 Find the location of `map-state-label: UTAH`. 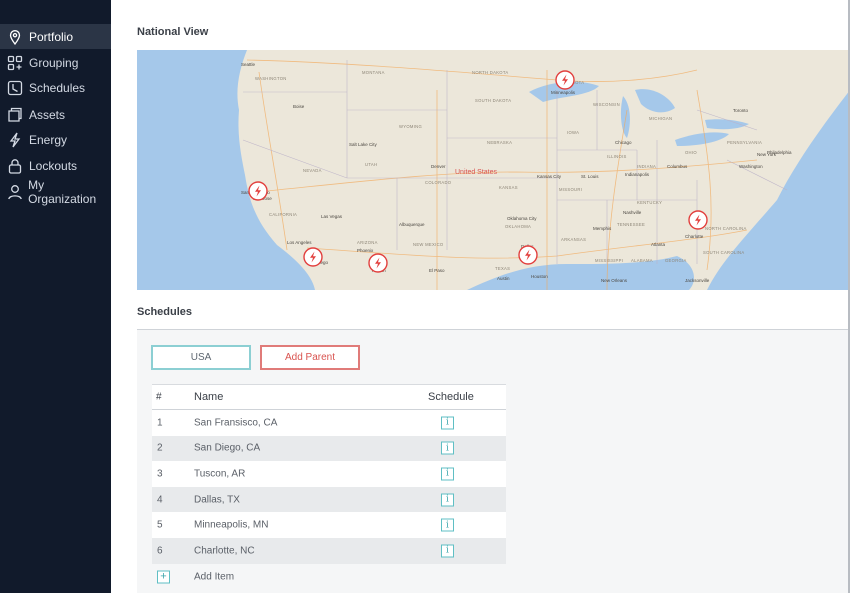

map-state-label: UTAH is located at coordinates (371, 164).